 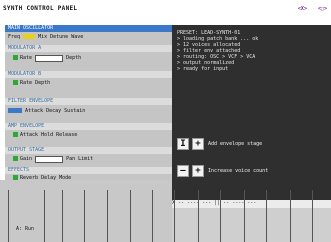 I want to click on section-row: Attack Hold Release, so click(x=45, y=135).